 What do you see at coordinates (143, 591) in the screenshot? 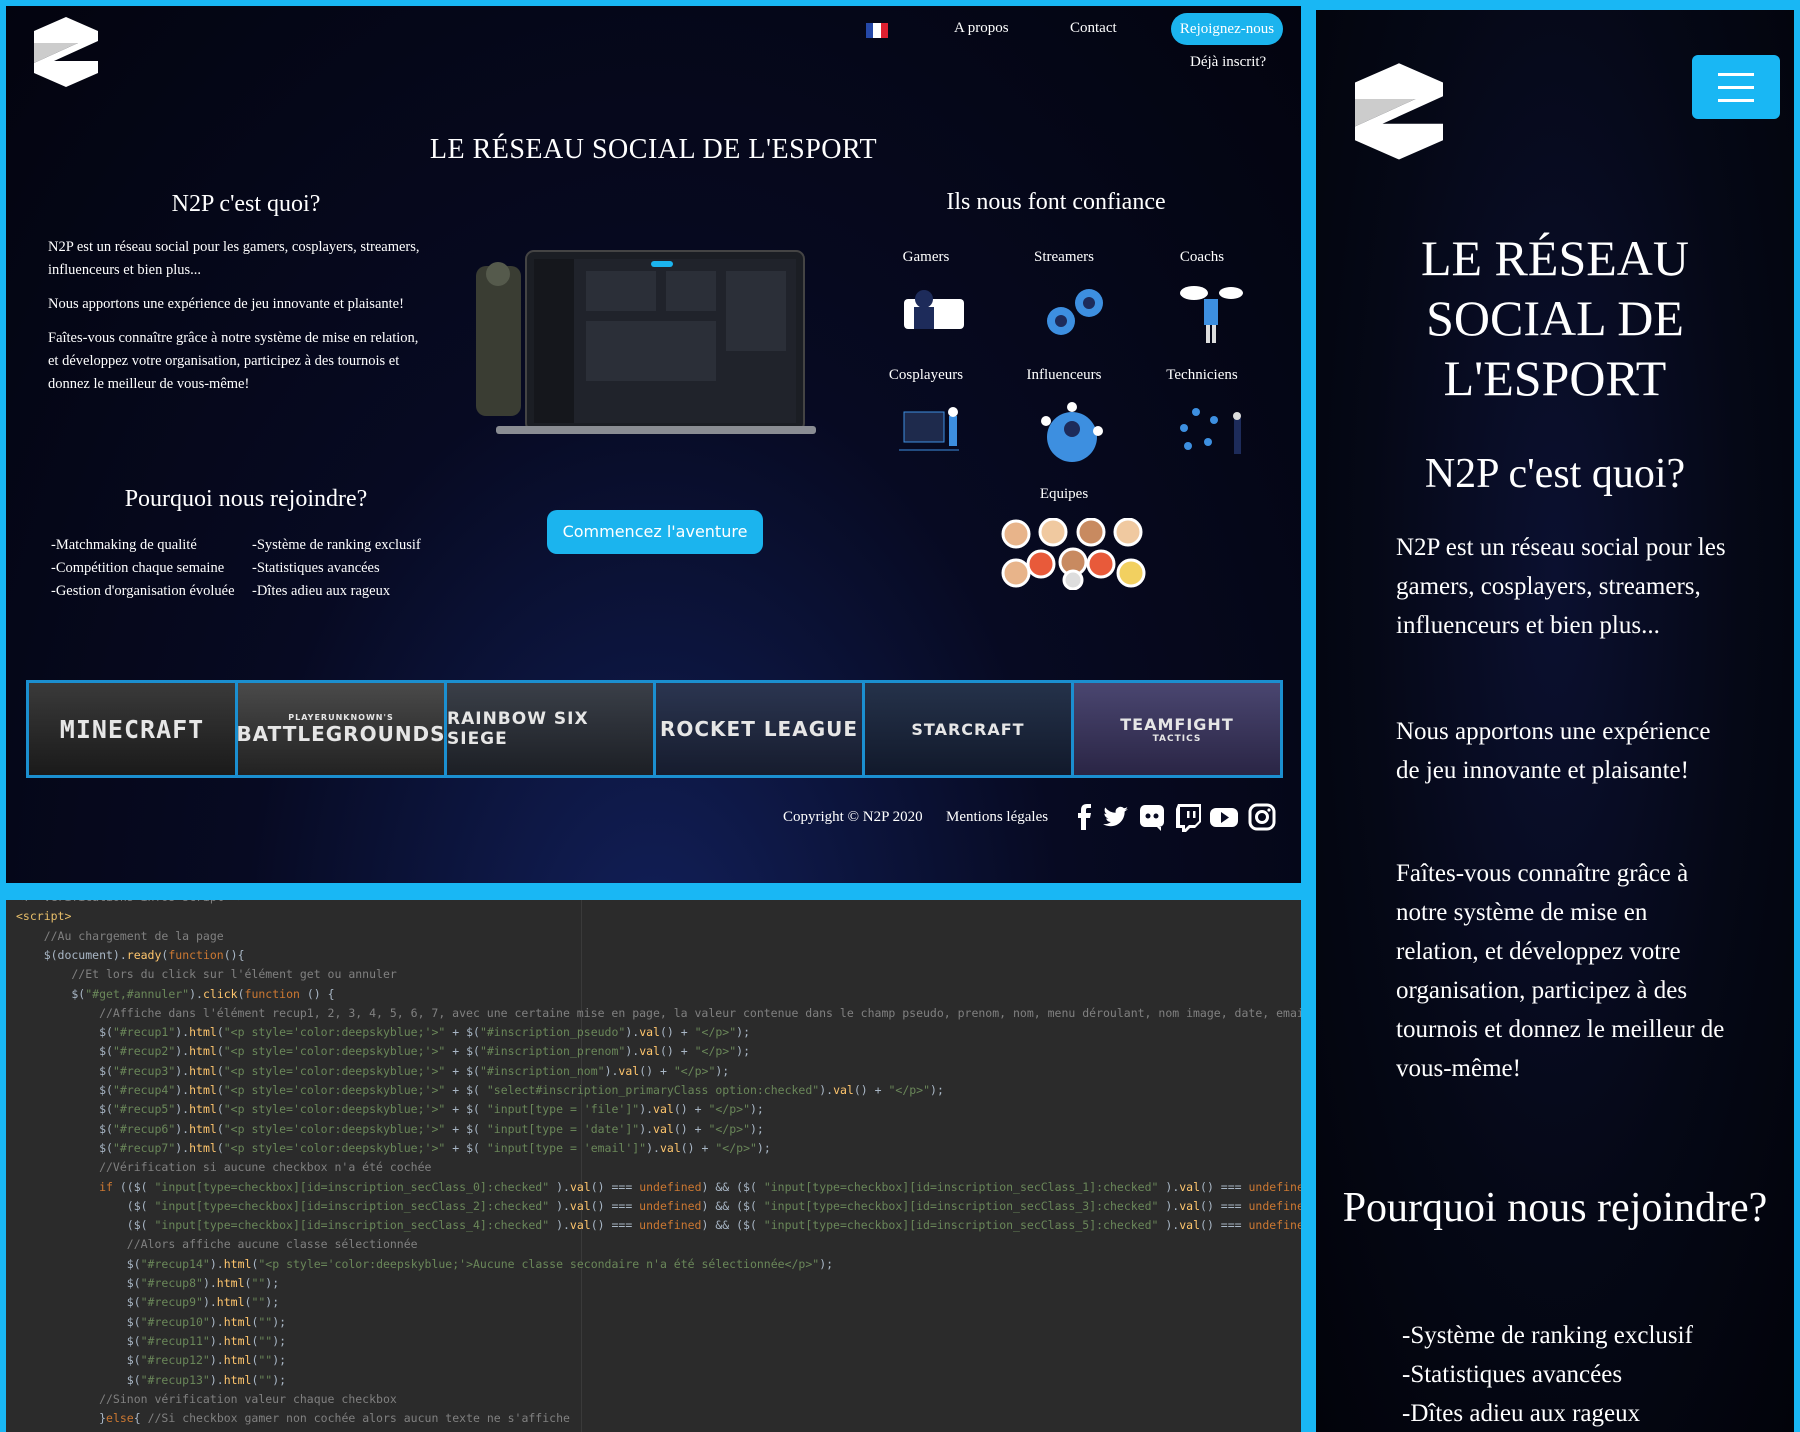
I see `why-item: -Gestion d'organisation évoluée` at bounding box center [143, 591].